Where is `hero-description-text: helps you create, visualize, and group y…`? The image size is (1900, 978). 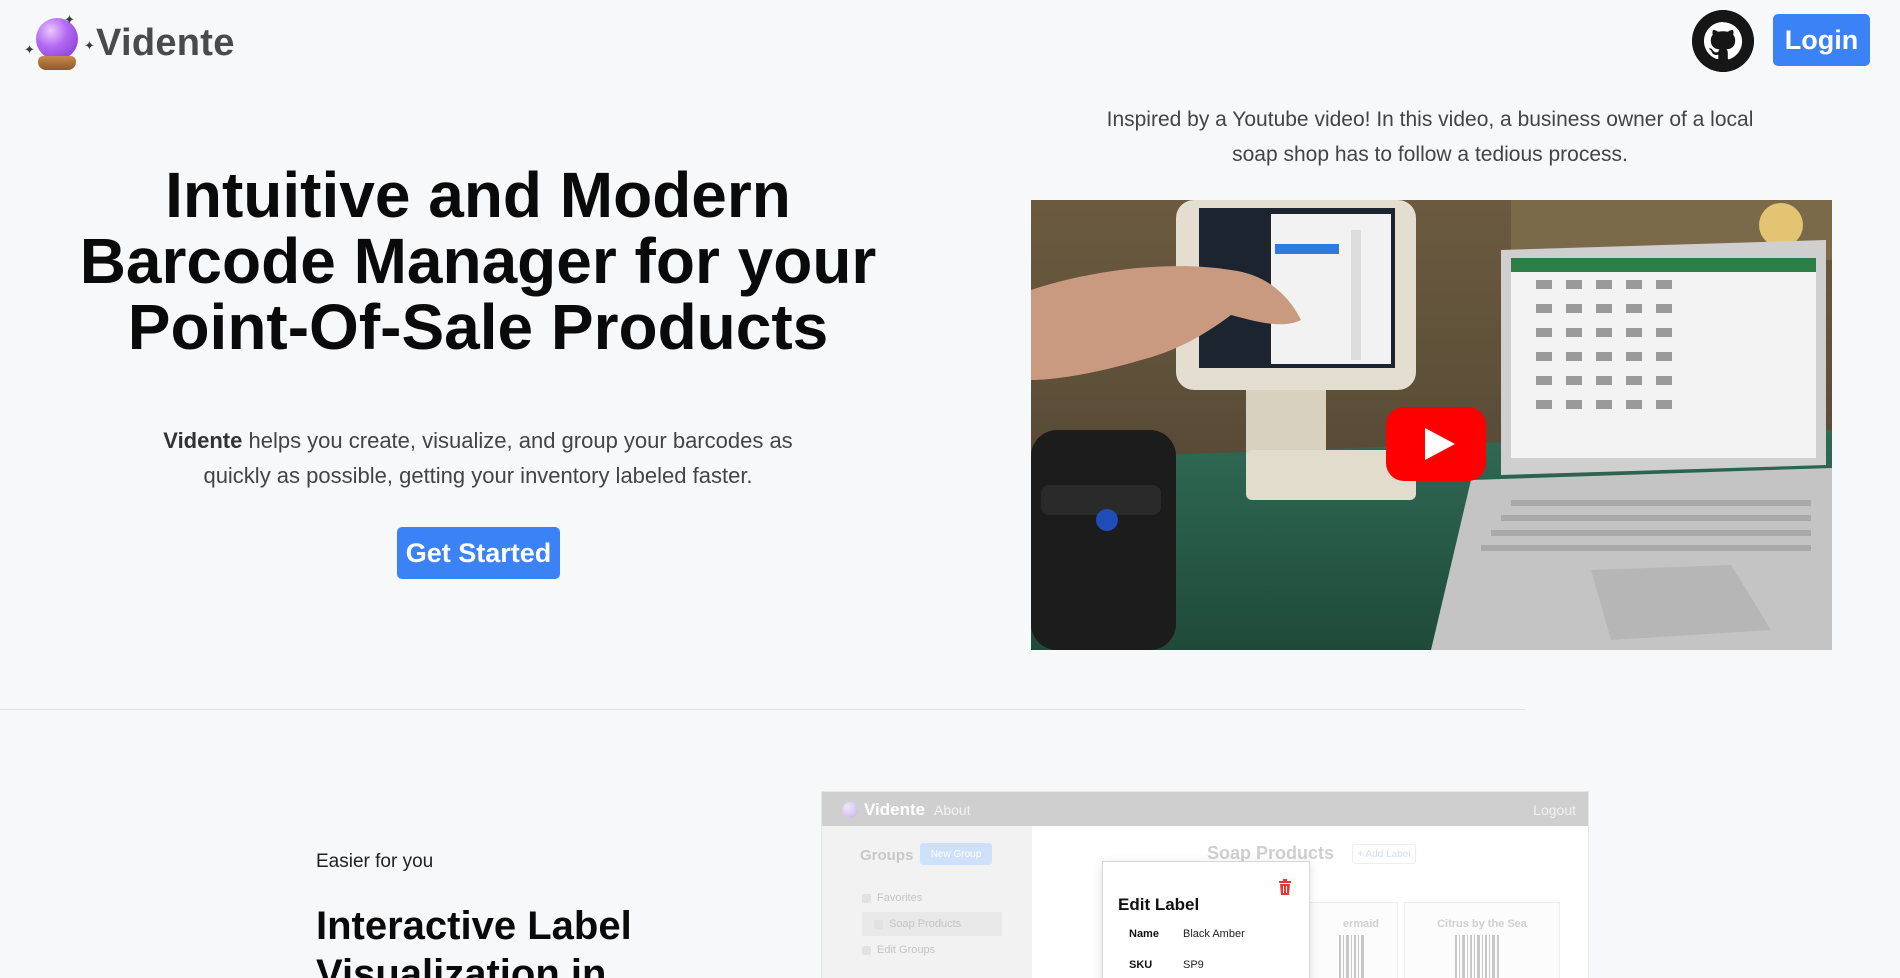
hero-description-text: helps you create, visualize, and group y… is located at coordinates (498, 458).